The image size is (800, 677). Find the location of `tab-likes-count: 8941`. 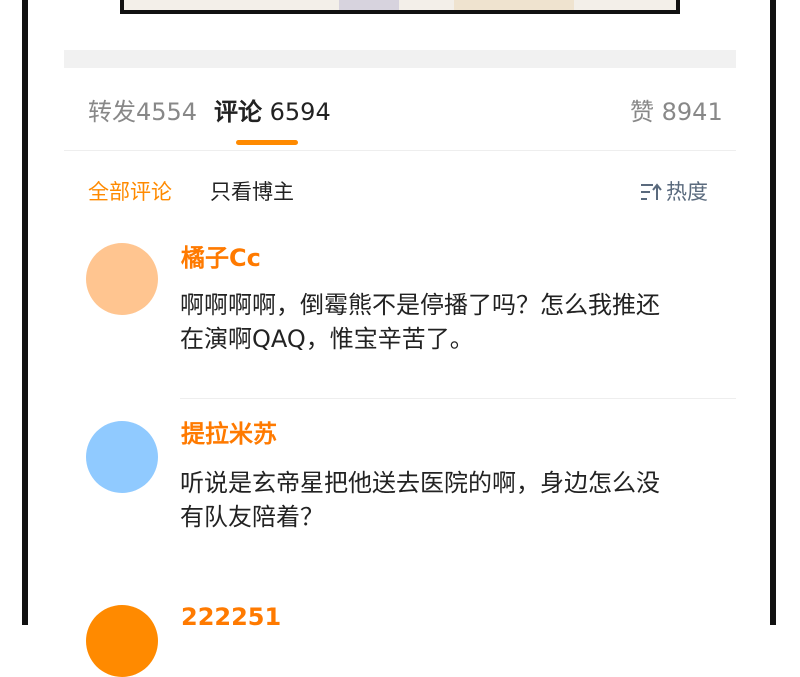

tab-likes-count: 8941 is located at coordinates (692, 112).